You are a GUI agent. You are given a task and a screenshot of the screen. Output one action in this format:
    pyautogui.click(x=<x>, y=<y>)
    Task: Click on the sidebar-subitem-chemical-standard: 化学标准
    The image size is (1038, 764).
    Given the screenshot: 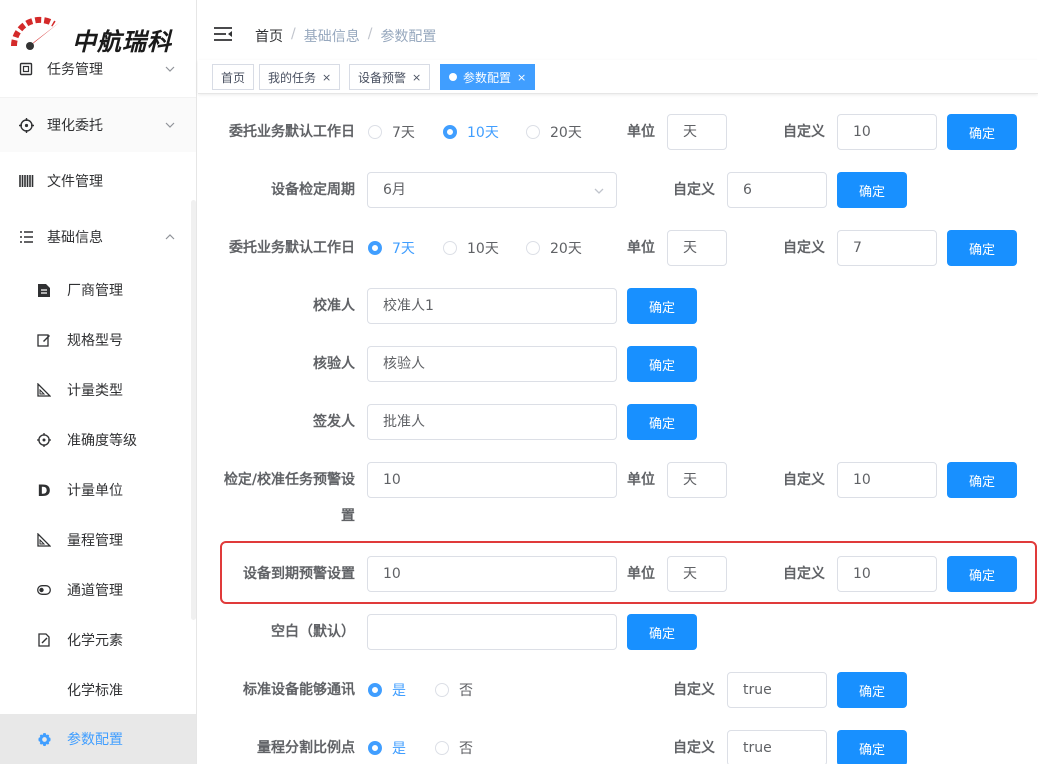 What is the action you would take?
    pyautogui.click(x=98, y=690)
    